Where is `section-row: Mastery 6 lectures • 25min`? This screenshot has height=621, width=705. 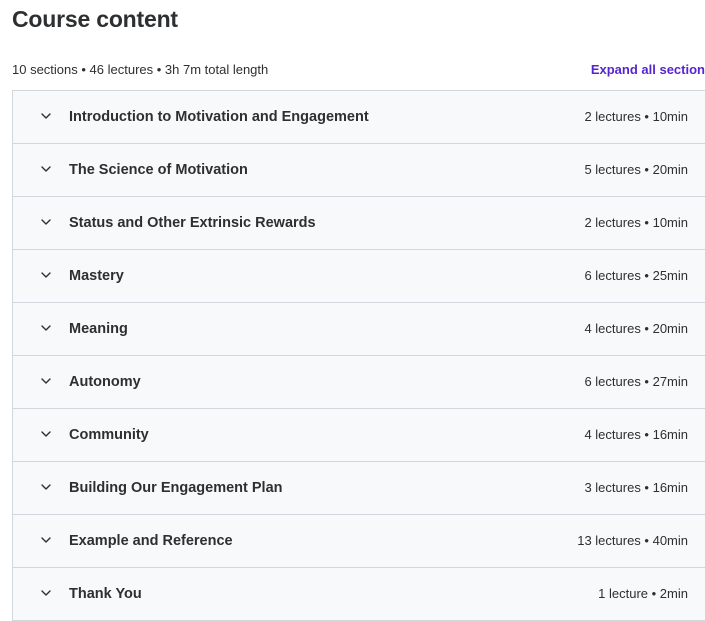
section-row: Mastery 6 lectures • 25min is located at coordinates (359, 276).